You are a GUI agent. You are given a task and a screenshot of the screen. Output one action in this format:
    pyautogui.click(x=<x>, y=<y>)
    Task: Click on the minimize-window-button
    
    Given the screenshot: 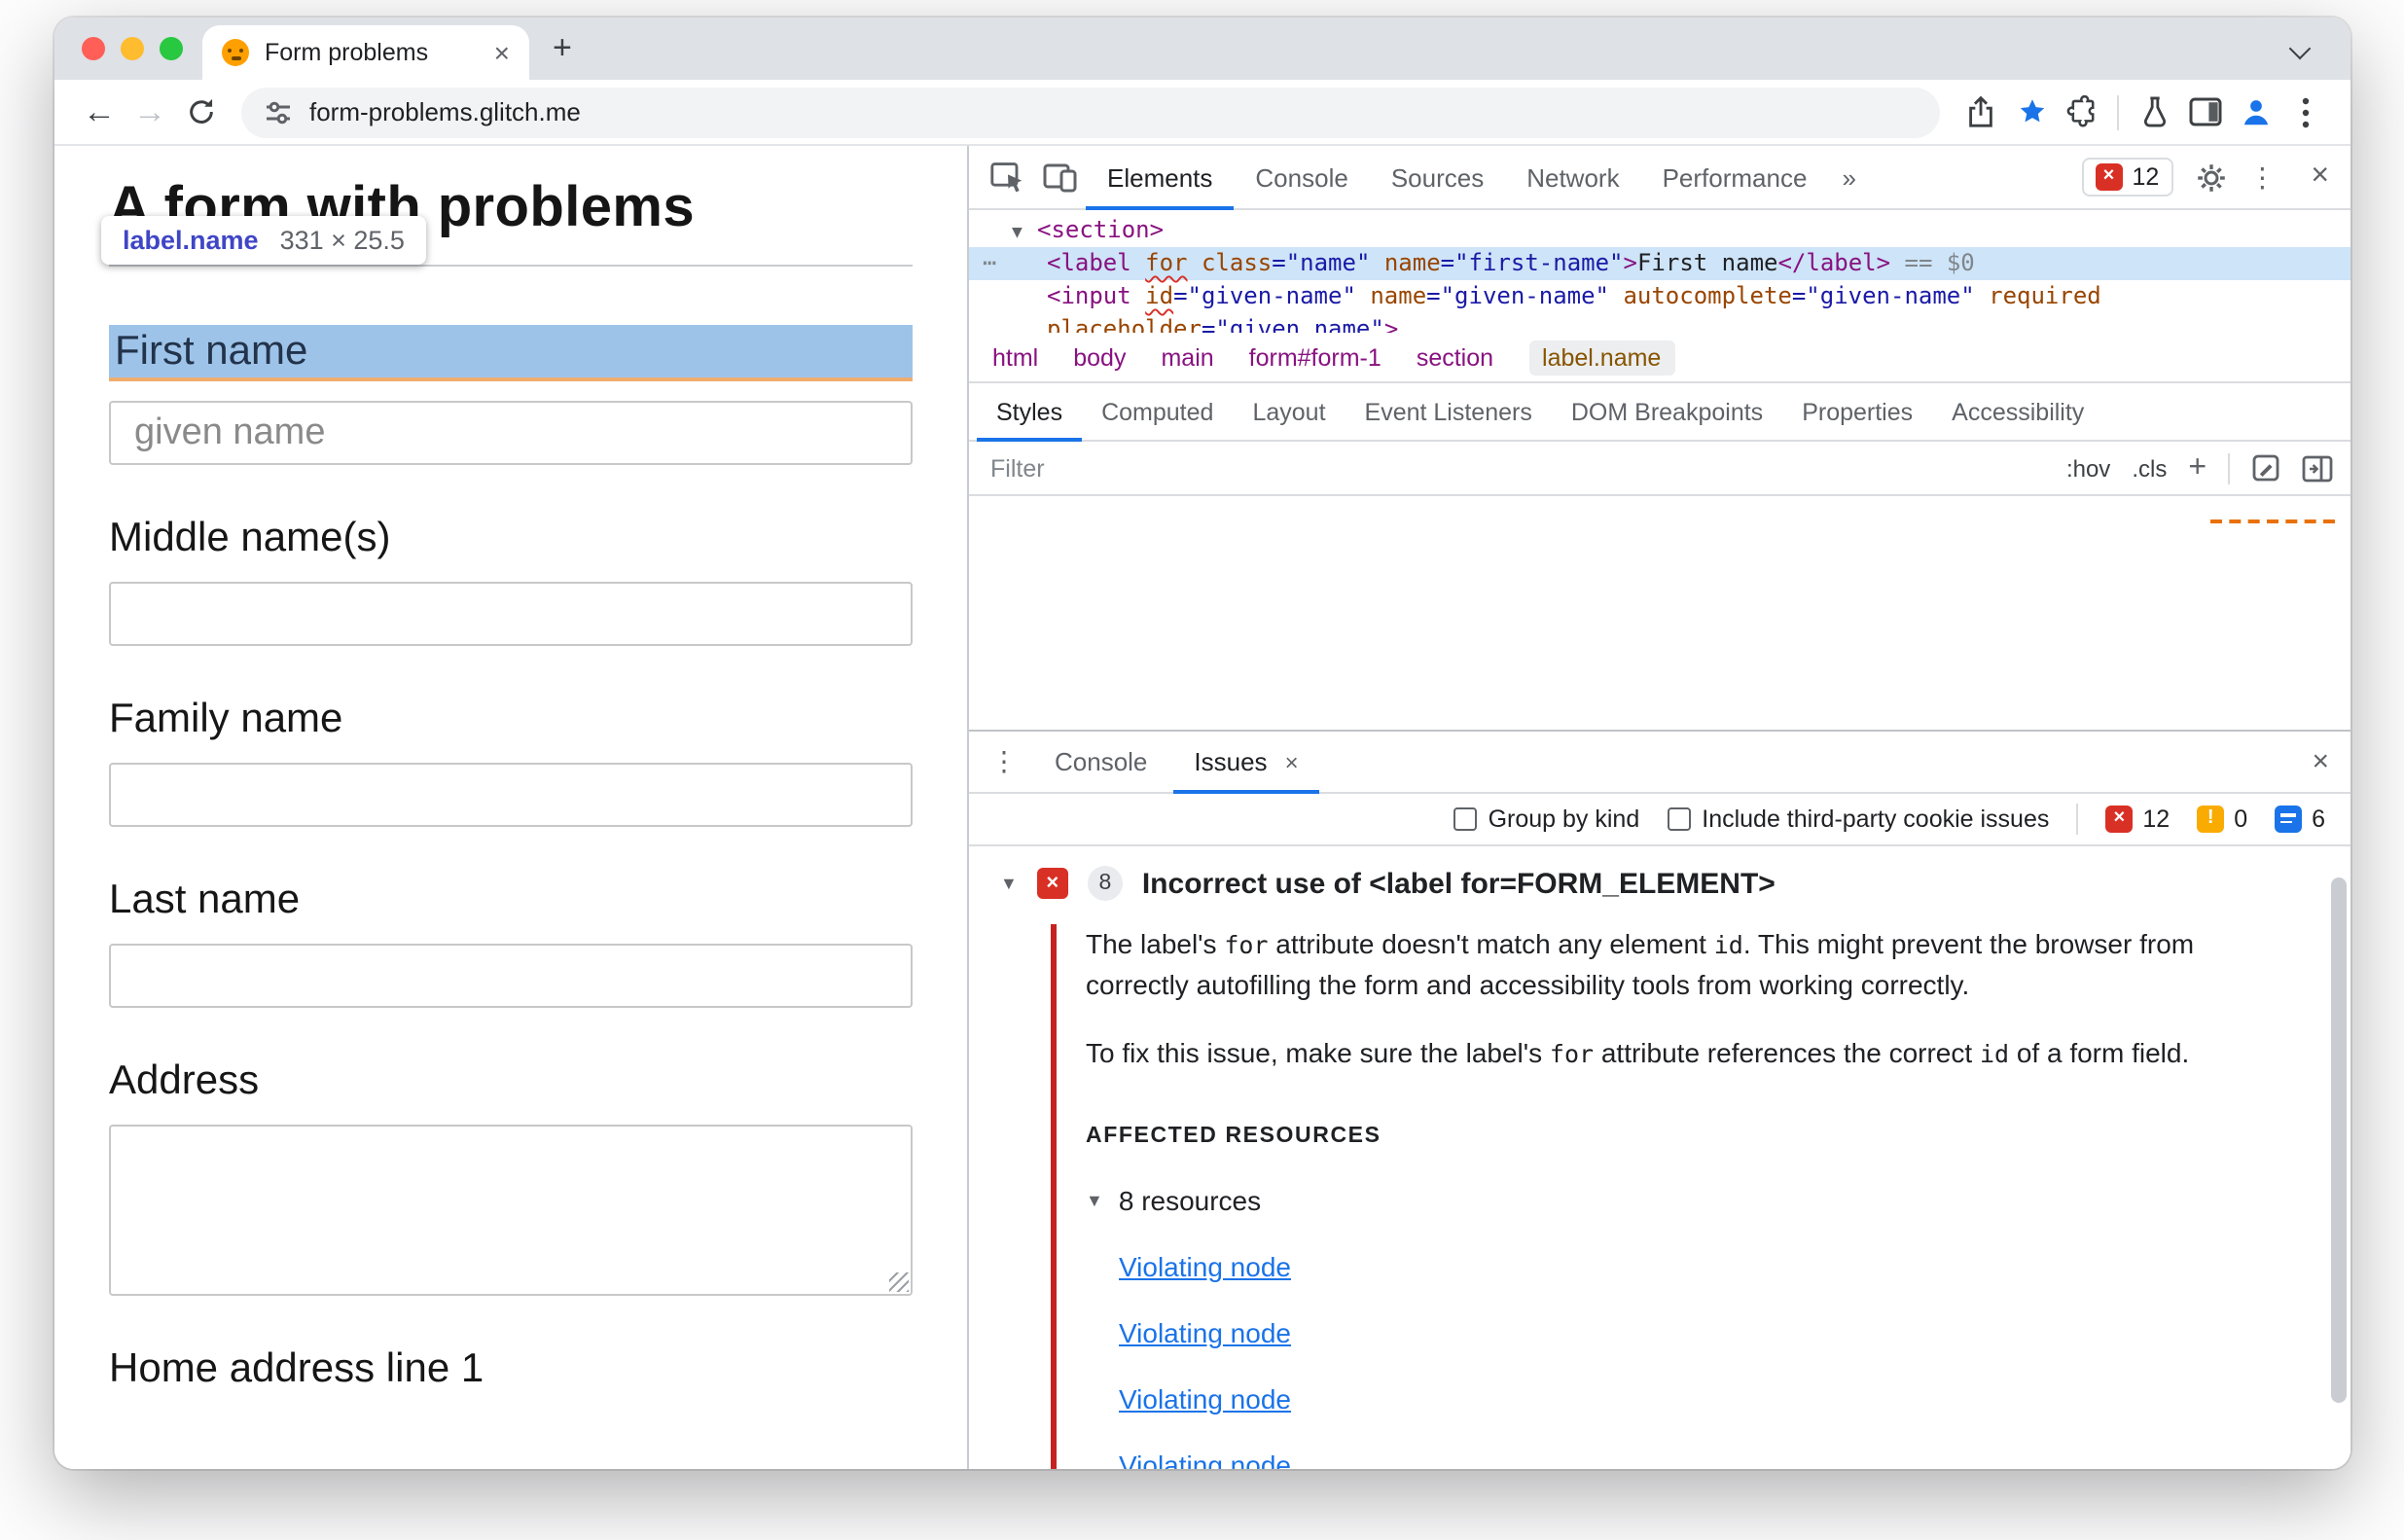 What is the action you would take?
    pyautogui.click(x=132, y=48)
    